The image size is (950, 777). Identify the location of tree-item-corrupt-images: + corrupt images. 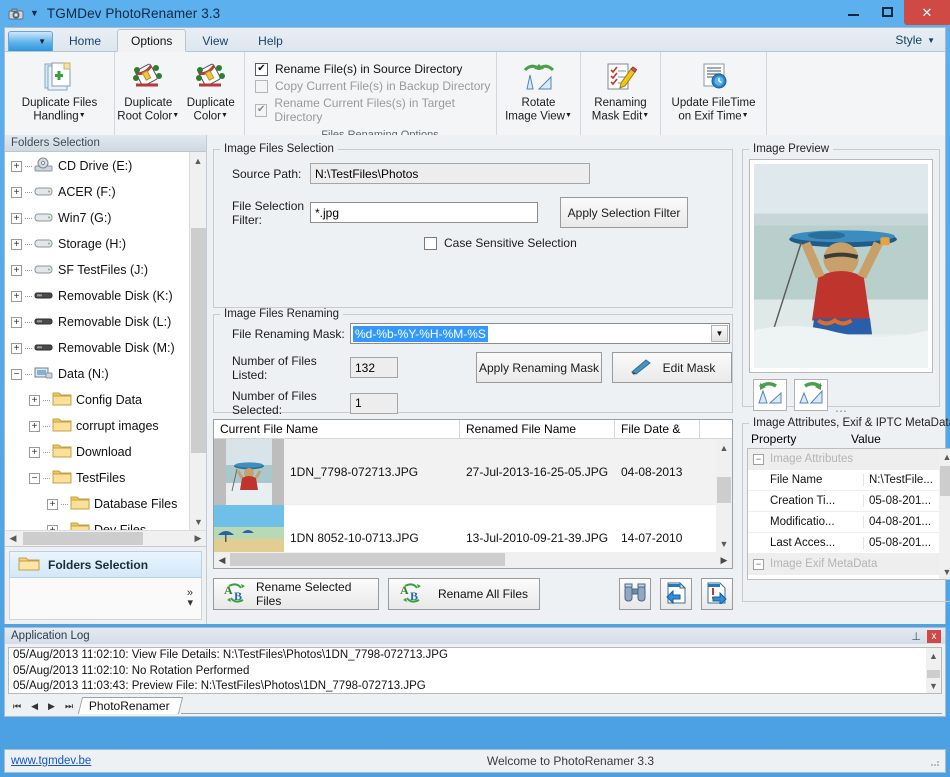
(97, 426).